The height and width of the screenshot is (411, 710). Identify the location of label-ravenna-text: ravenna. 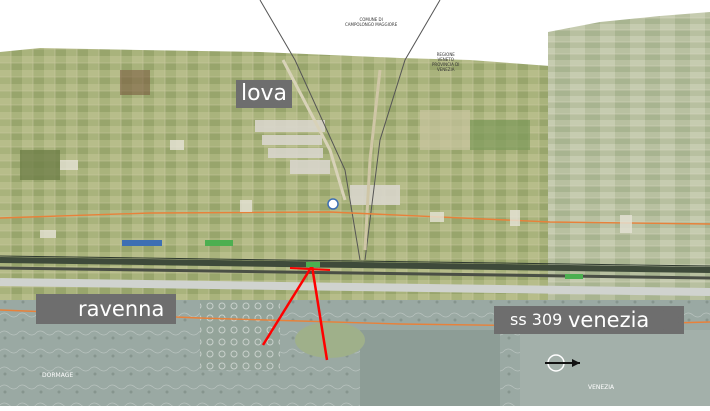
(121, 309).